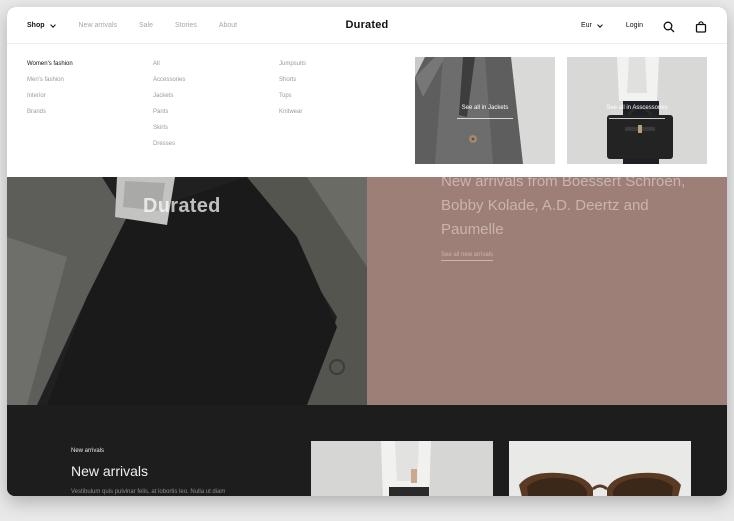 The width and height of the screenshot is (734, 521). What do you see at coordinates (292, 100) in the screenshot?
I see `subcategory-tops: Tops` at bounding box center [292, 100].